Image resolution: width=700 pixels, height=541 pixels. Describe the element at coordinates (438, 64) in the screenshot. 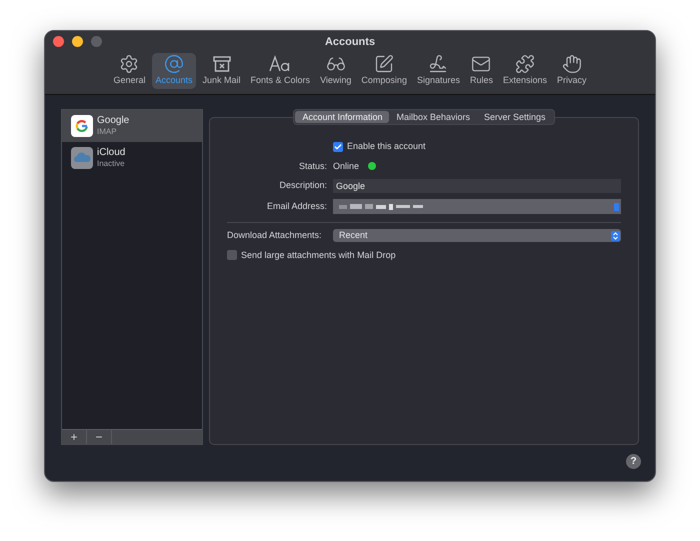

I see `signature-icon` at that location.